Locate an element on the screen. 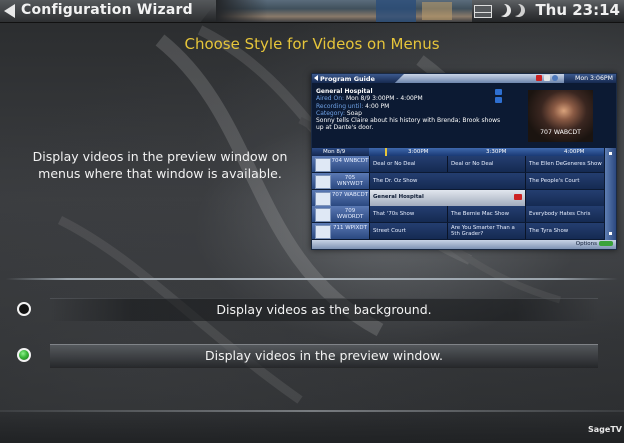  preview-time-bar: Mon 8/9 3:00PM 3:30PM 4:00PM is located at coordinates (458, 152).